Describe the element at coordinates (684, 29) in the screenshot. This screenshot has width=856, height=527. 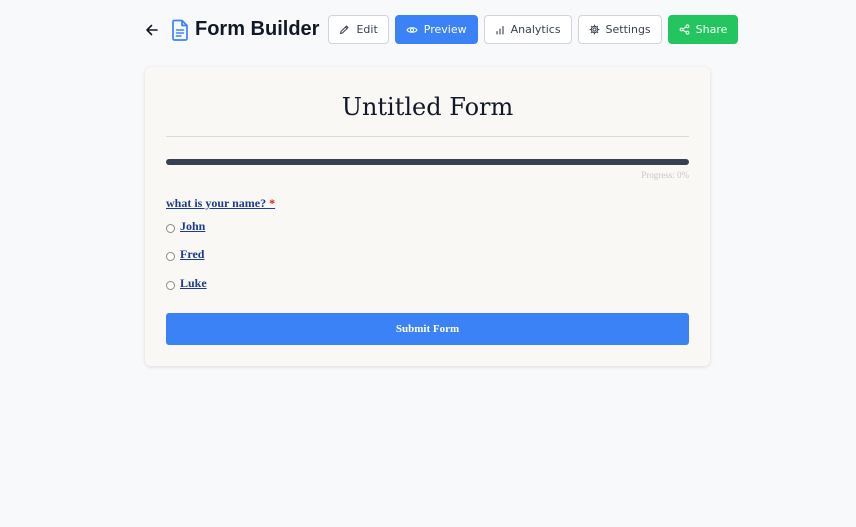
I see `share-icon` at that location.